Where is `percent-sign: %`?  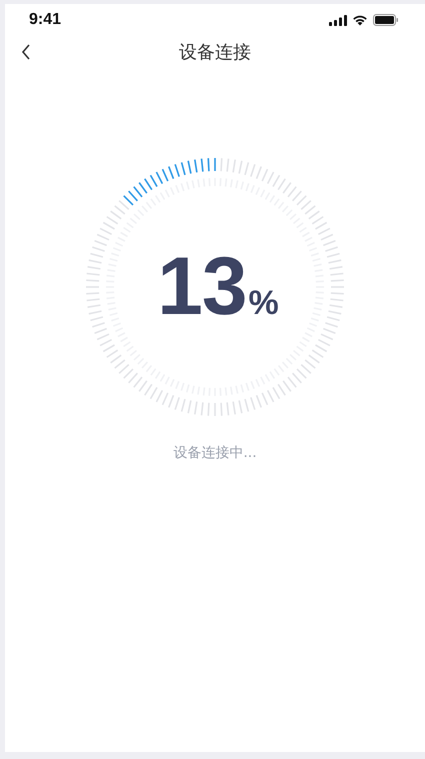 percent-sign: % is located at coordinates (263, 303).